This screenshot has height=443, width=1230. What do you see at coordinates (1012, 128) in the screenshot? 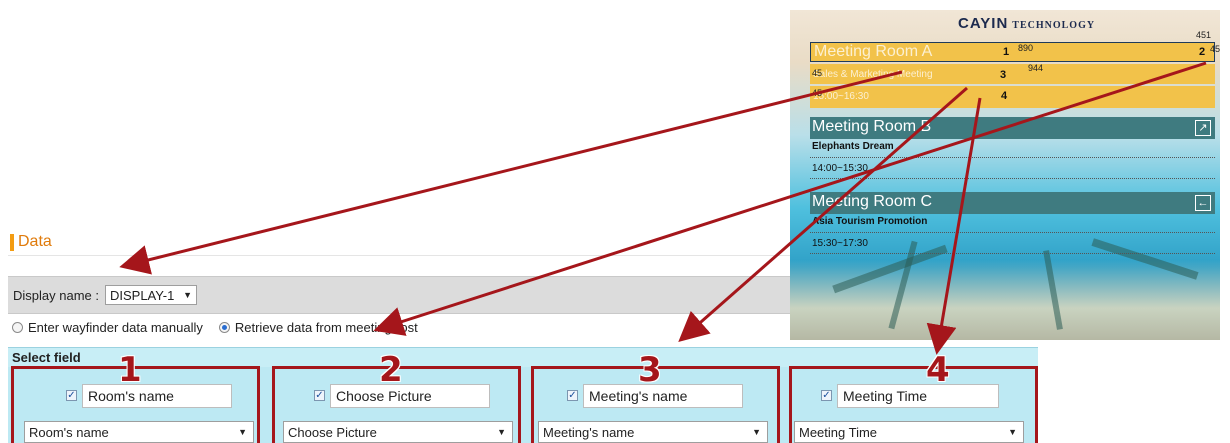
I see `room-b-bar: Meeting Room B ↗` at bounding box center [1012, 128].